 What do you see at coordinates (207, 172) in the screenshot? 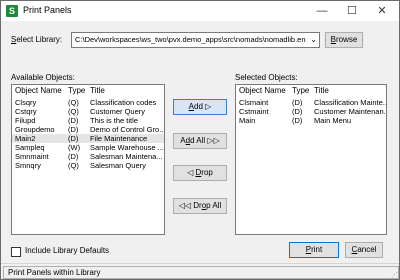
I see `drop-button-text: rop` at bounding box center [207, 172].